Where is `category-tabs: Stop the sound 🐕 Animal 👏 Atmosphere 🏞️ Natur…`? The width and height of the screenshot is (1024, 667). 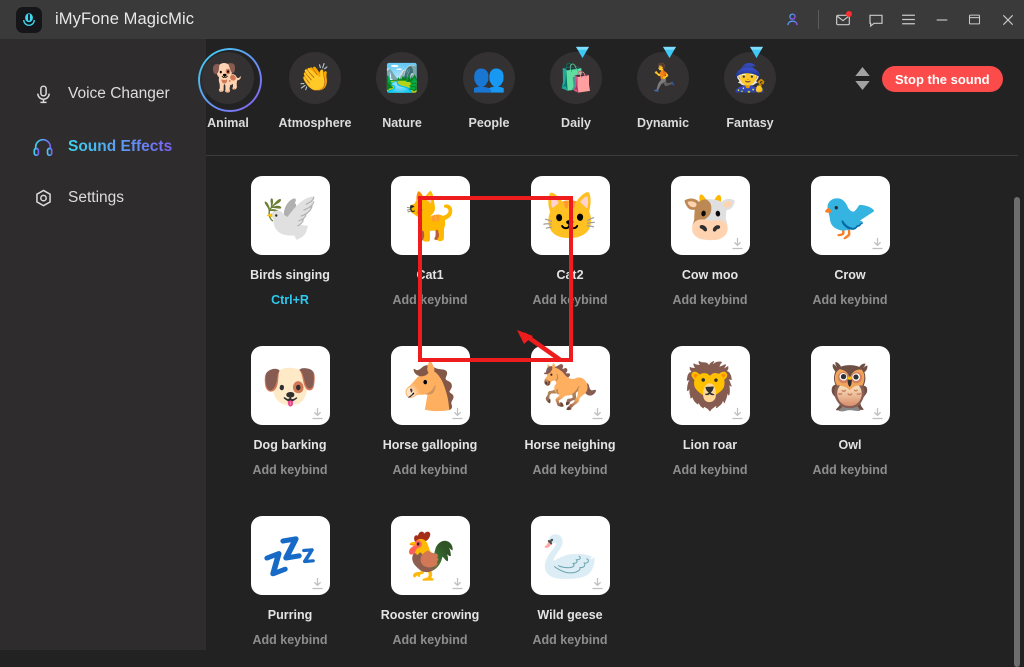
category-tabs: Stop the sound 🐕 Animal 👏 Atmosphere 🏞️ Natur… is located at coordinates (613, 97).